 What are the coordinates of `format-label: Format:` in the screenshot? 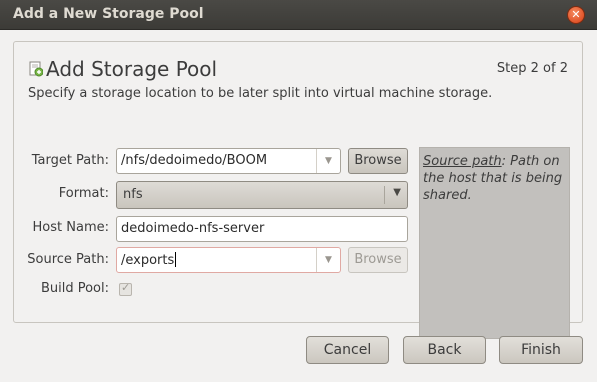 It's located at (83, 193).